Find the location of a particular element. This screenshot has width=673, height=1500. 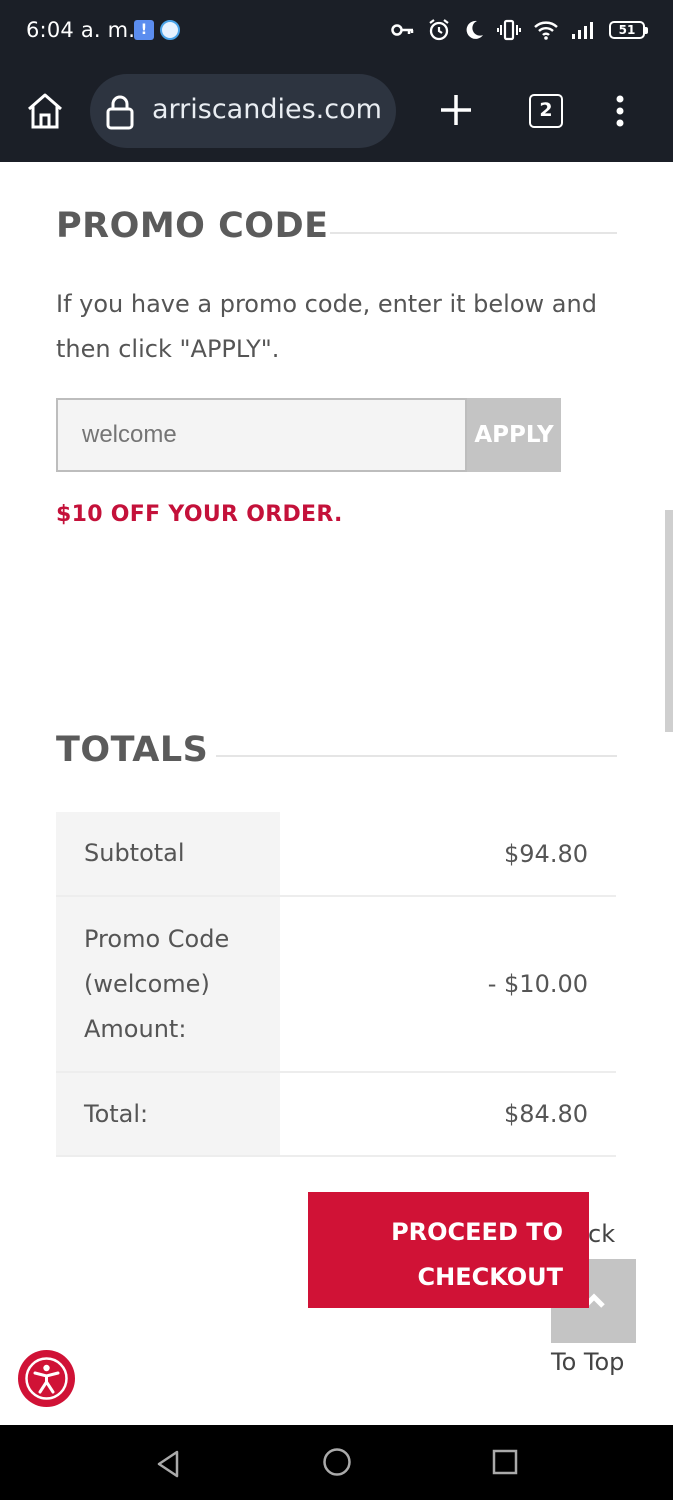

total-label: Total: is located at coordinates (168, 1114).